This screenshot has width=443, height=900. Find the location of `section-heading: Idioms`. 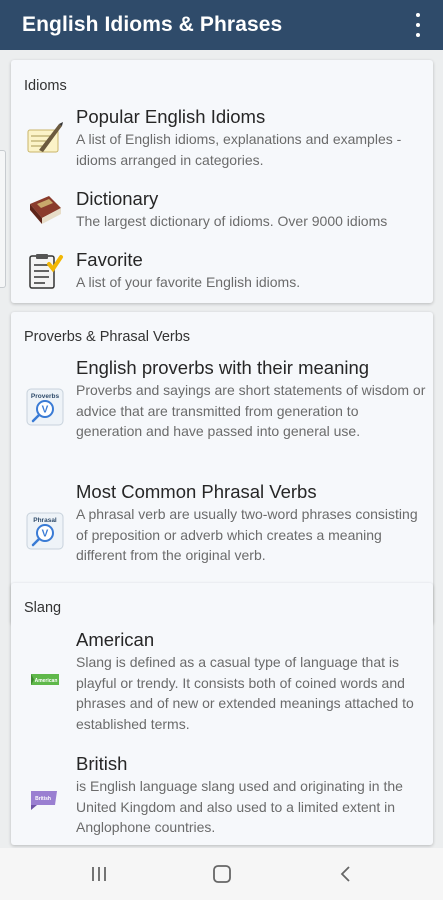

section-heading: Idioms is located at coordinates (45, 86).